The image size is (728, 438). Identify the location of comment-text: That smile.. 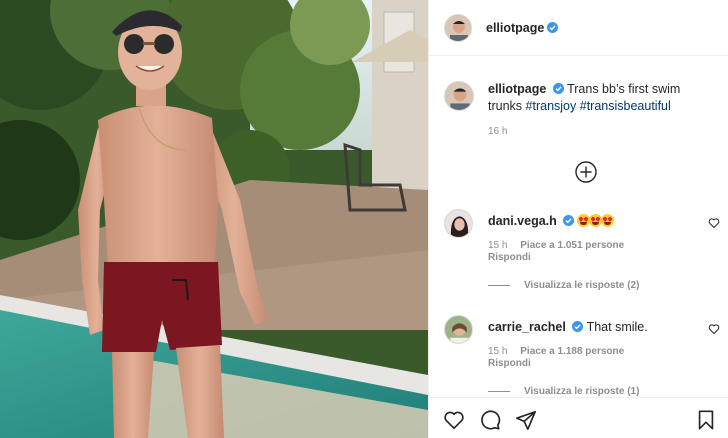
(617, 327).